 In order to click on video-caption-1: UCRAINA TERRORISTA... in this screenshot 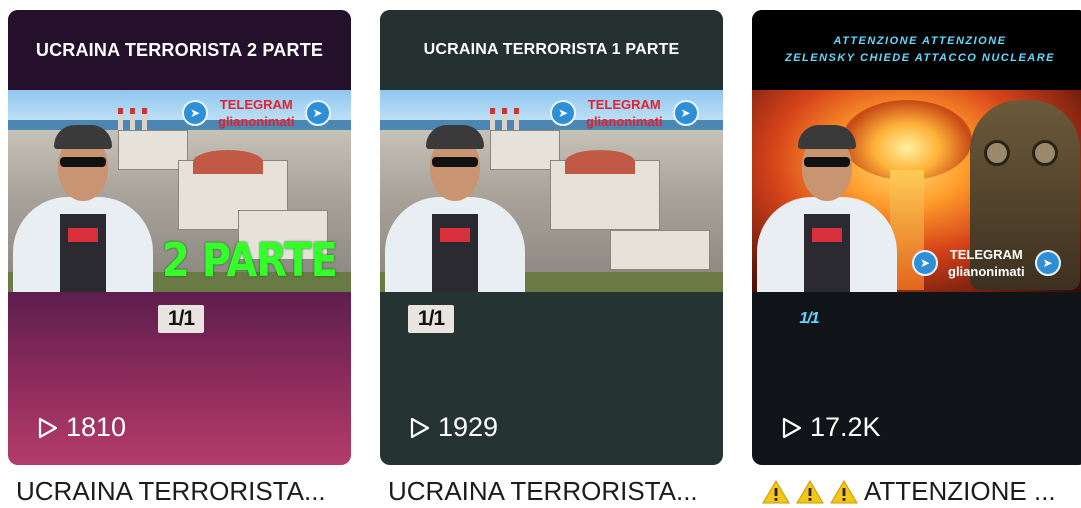, I will do `click(171, 491)`.